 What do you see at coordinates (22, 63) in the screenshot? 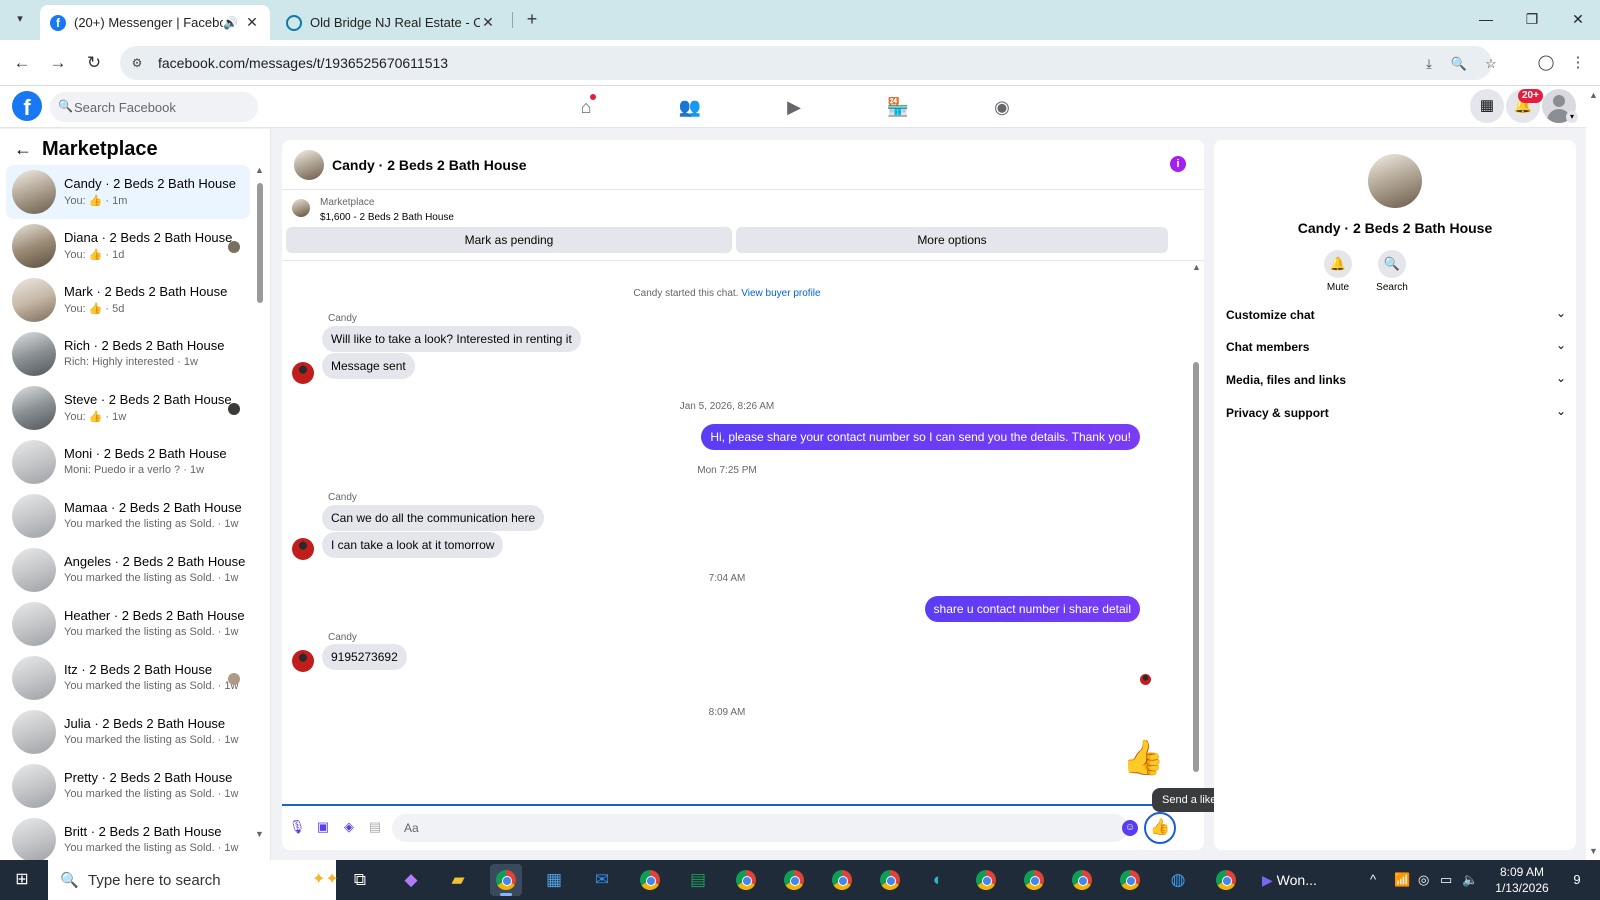
I see `back-icon: ←` at bounding box center [22, 63].